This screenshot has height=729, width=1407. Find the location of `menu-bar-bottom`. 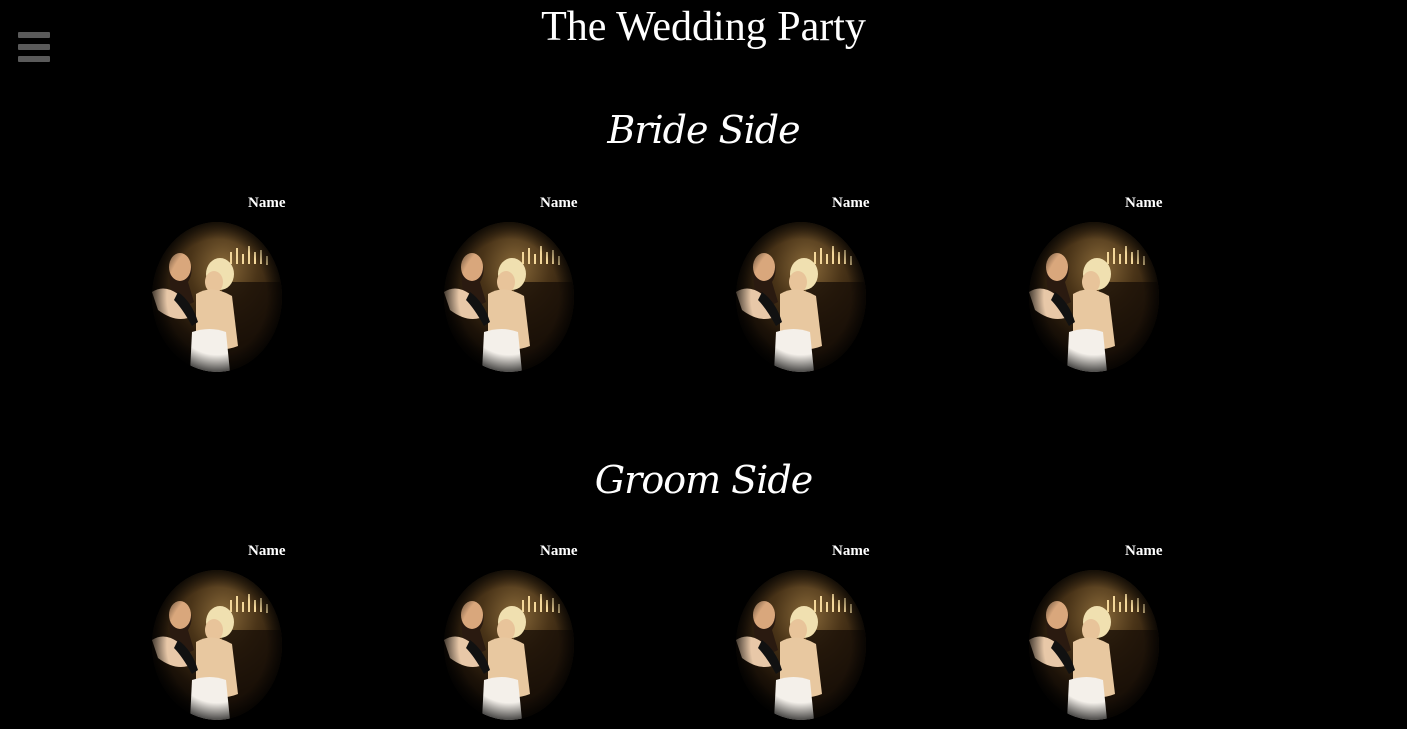

menu-bar-bottom is located at coordinates (34, 59).